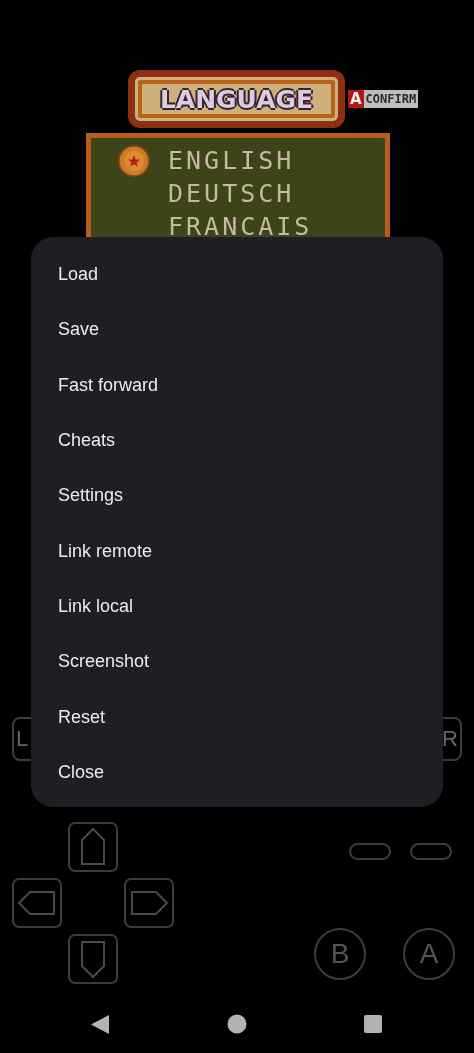  Describe the element at coordinates (96, 606) in the screenshot. I see `menu-item: Link local` at that location.